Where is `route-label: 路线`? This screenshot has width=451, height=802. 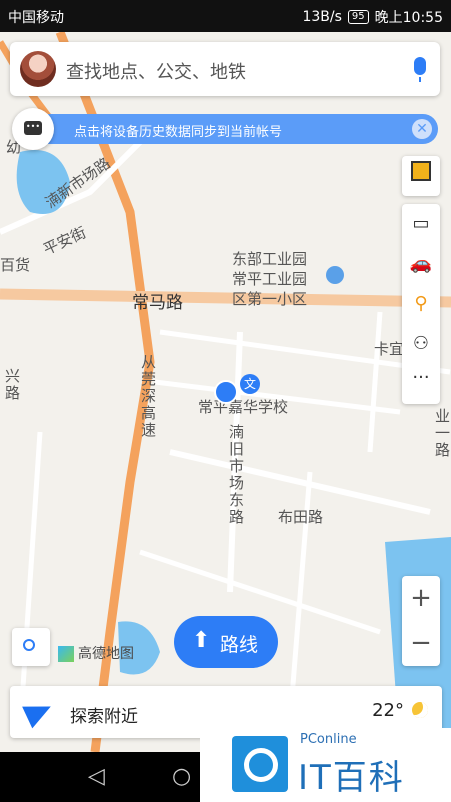 route-label: 路线 is located at coordinates (239, 645).